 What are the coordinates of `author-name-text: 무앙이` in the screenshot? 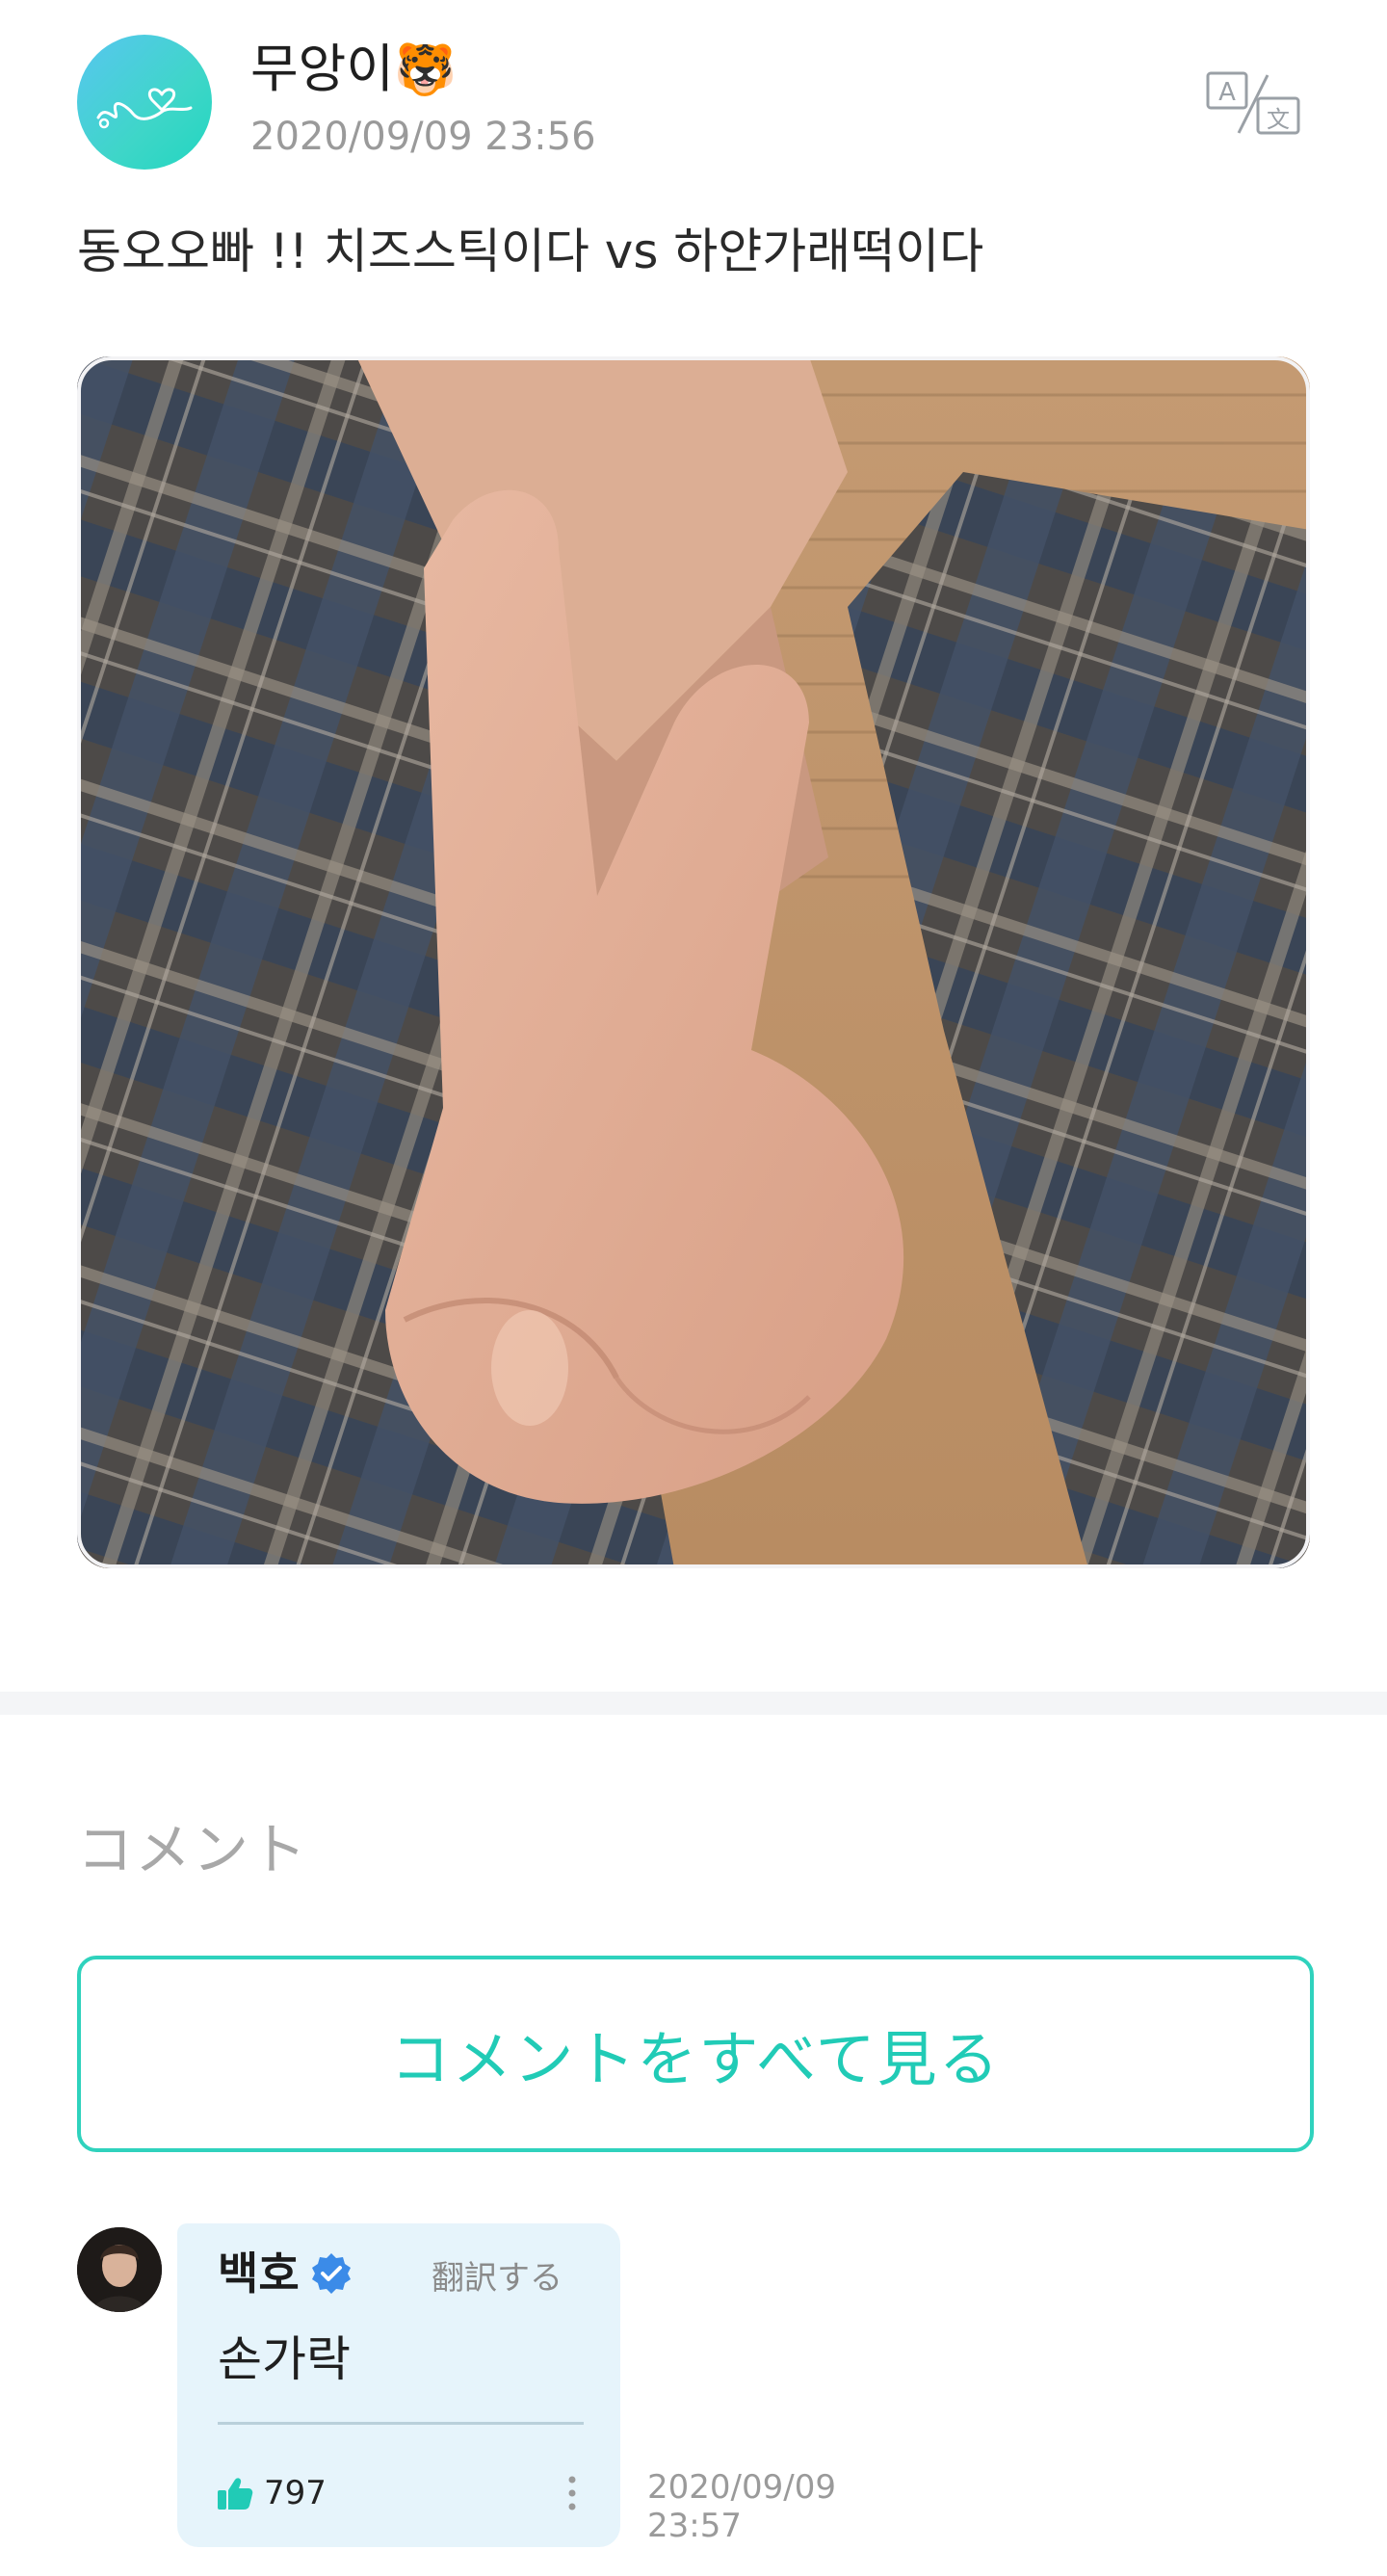 It's located at (322, 69).